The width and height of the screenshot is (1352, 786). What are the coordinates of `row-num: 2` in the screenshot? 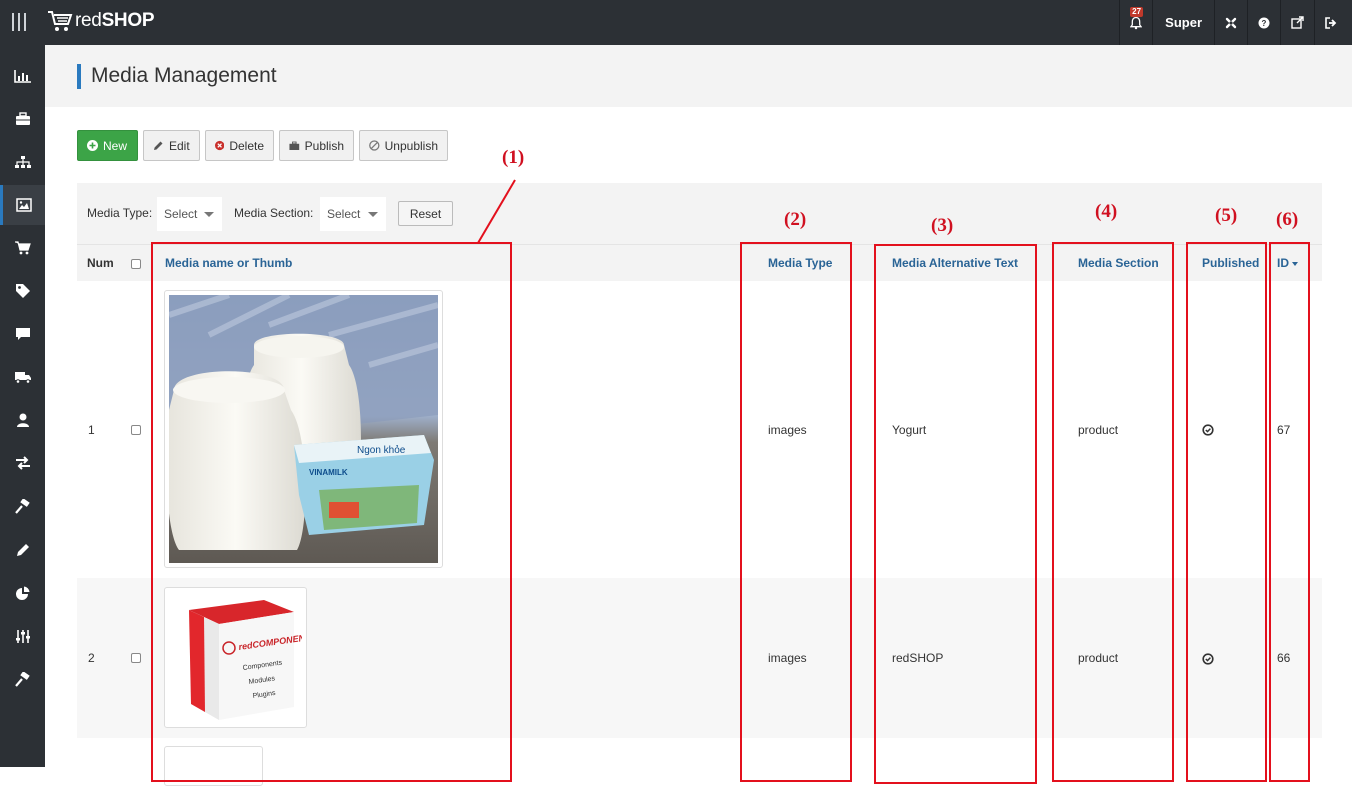 It's located at (91, 658).